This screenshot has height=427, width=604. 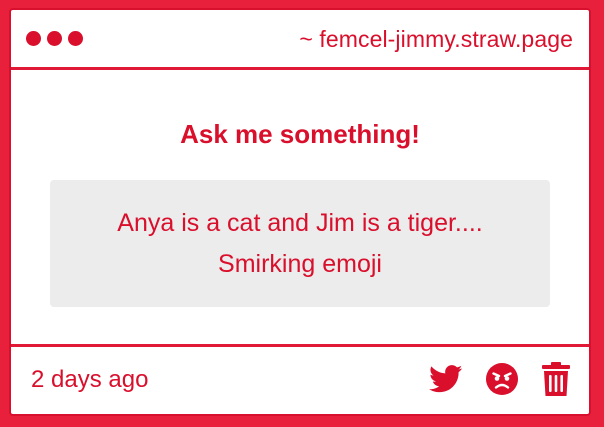 I want to click on page-url: ~ femcel-jimmy.straw.page, so click(x=436, y=39).